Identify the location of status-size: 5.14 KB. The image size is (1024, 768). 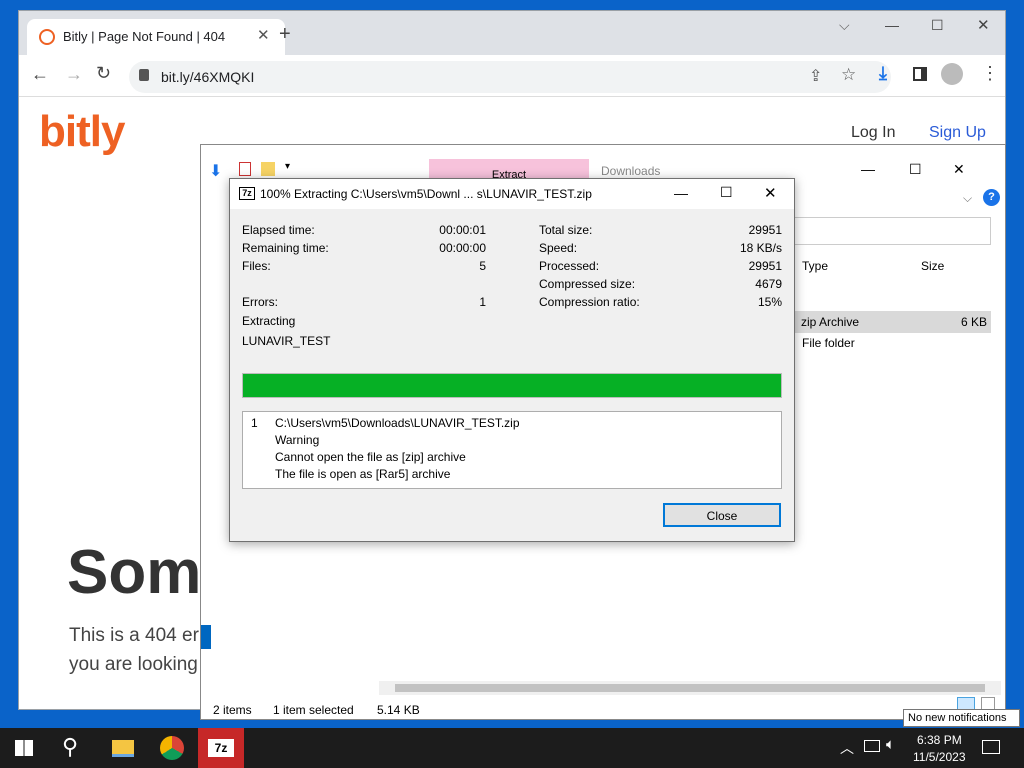
(398, 710).